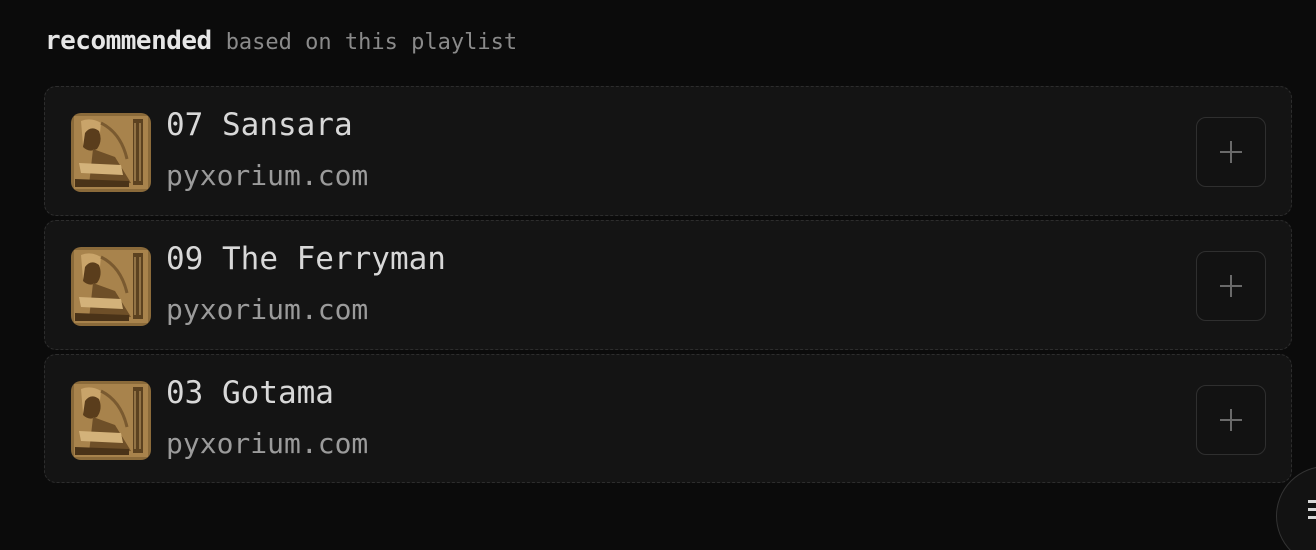 The image size is (1316, 550). Describe the element at coordinates (128, 41) in the screenshot. I see `section-title: recommended` at that location.